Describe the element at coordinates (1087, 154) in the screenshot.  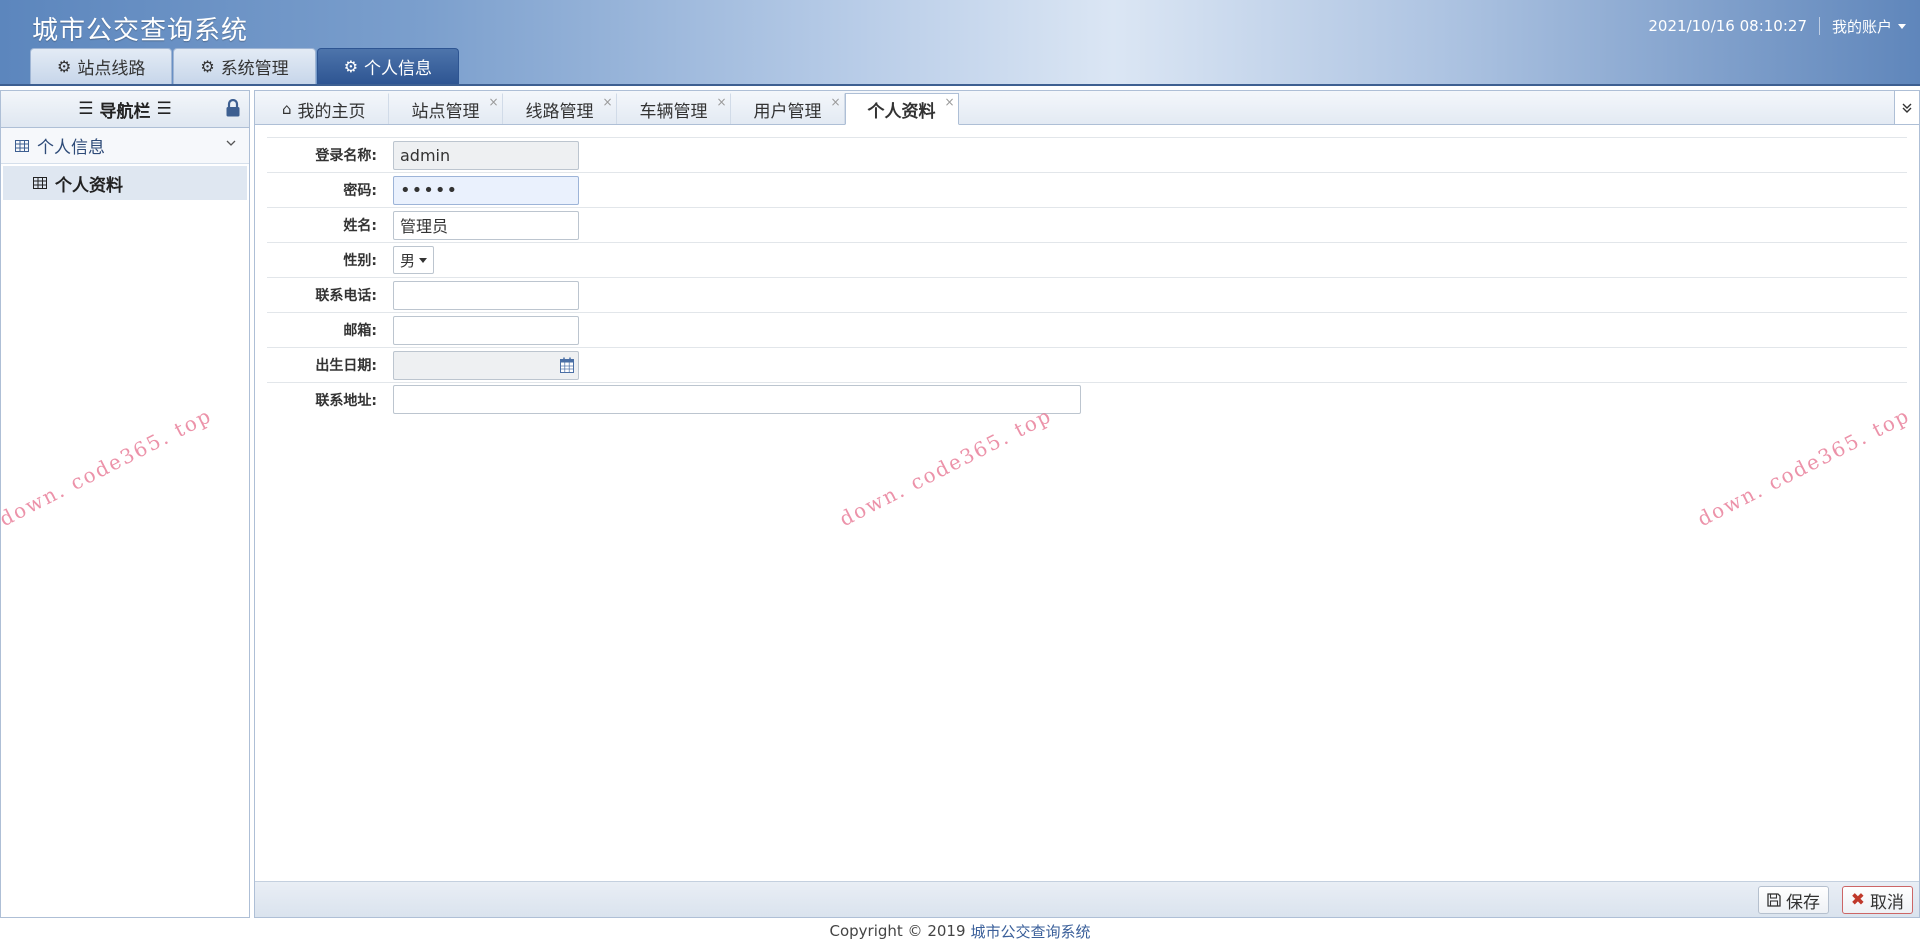
I see `form-row-login-name: 登录名称:` at that location.